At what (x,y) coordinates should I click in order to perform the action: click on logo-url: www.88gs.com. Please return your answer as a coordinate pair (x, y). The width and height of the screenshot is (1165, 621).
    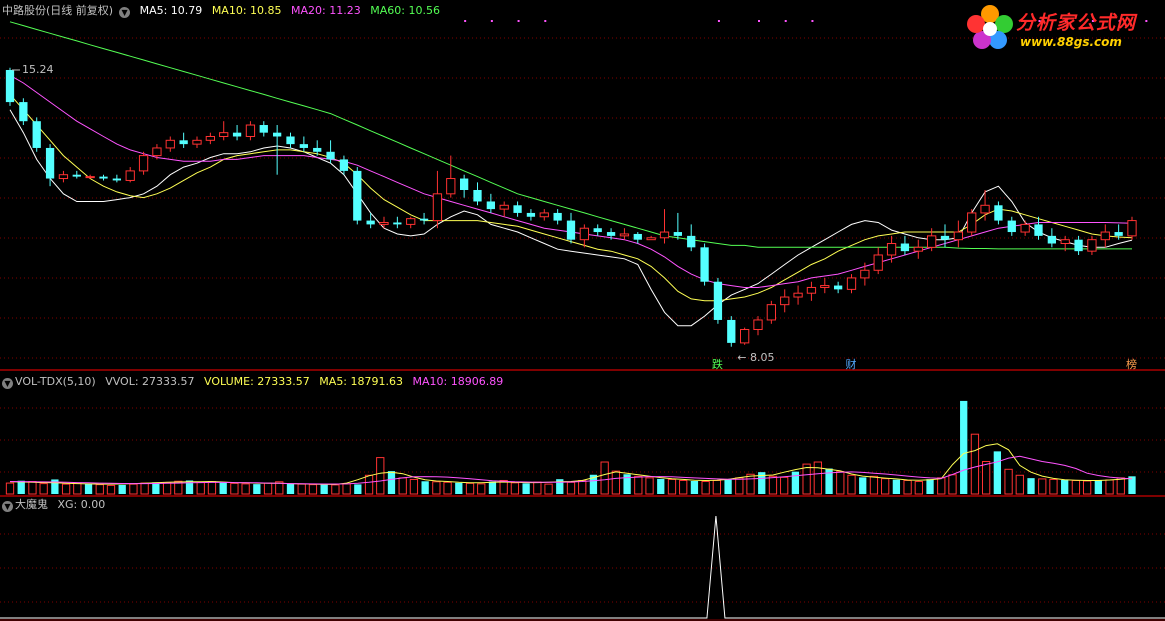
    Looking at the image, I should click on (1071, 42).